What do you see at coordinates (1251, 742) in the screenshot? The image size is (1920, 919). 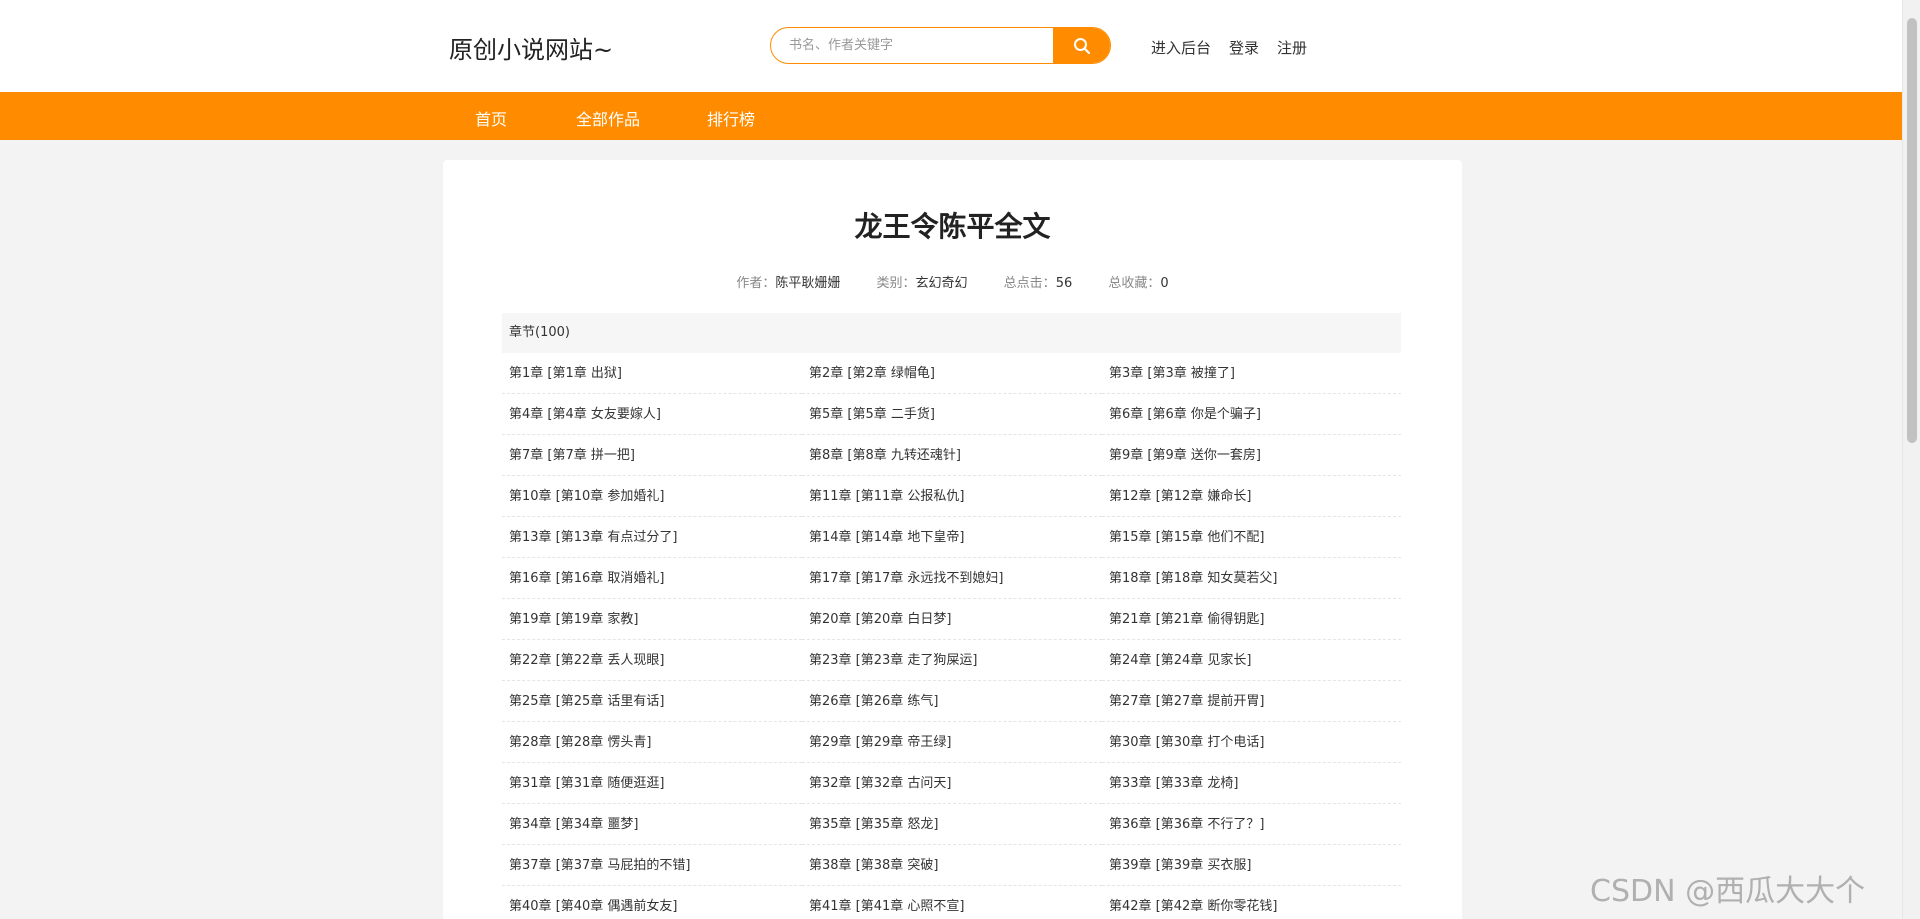 I see `chapter-link: 第30章 [第30章 打个电话]` at bounding box center [1251, 742].